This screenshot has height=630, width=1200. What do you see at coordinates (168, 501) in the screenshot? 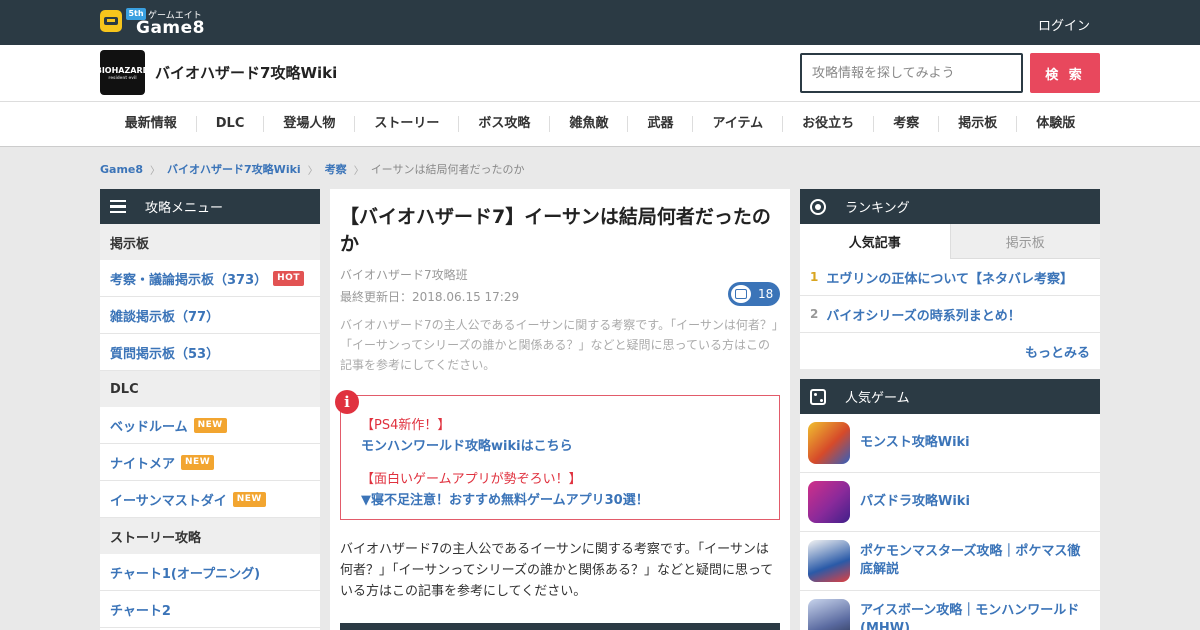
I see `menu-item-label: イーサンマストダイ` at bounding box center [168, 501].